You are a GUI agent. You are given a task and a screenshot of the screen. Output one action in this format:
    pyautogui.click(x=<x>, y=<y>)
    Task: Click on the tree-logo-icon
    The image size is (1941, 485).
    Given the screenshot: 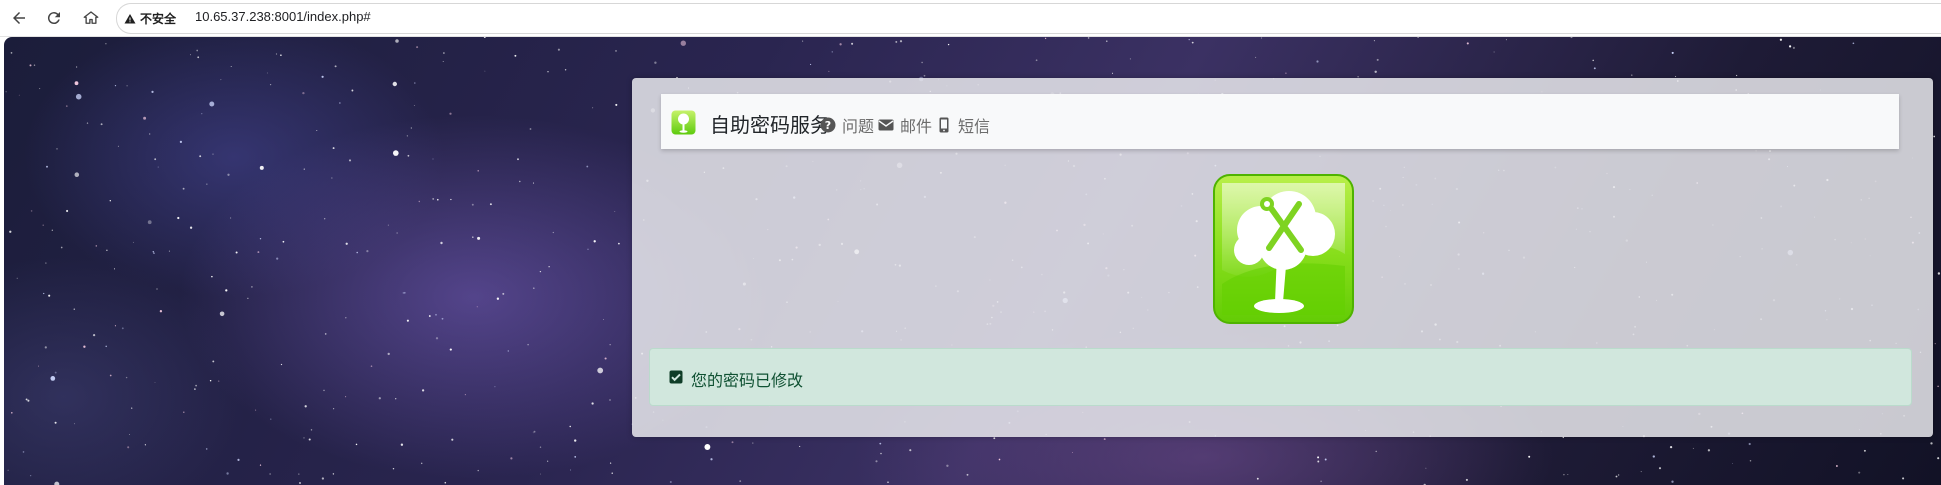 What is the action you would take?
    pyautogui.click(x=1283, y=249)
    